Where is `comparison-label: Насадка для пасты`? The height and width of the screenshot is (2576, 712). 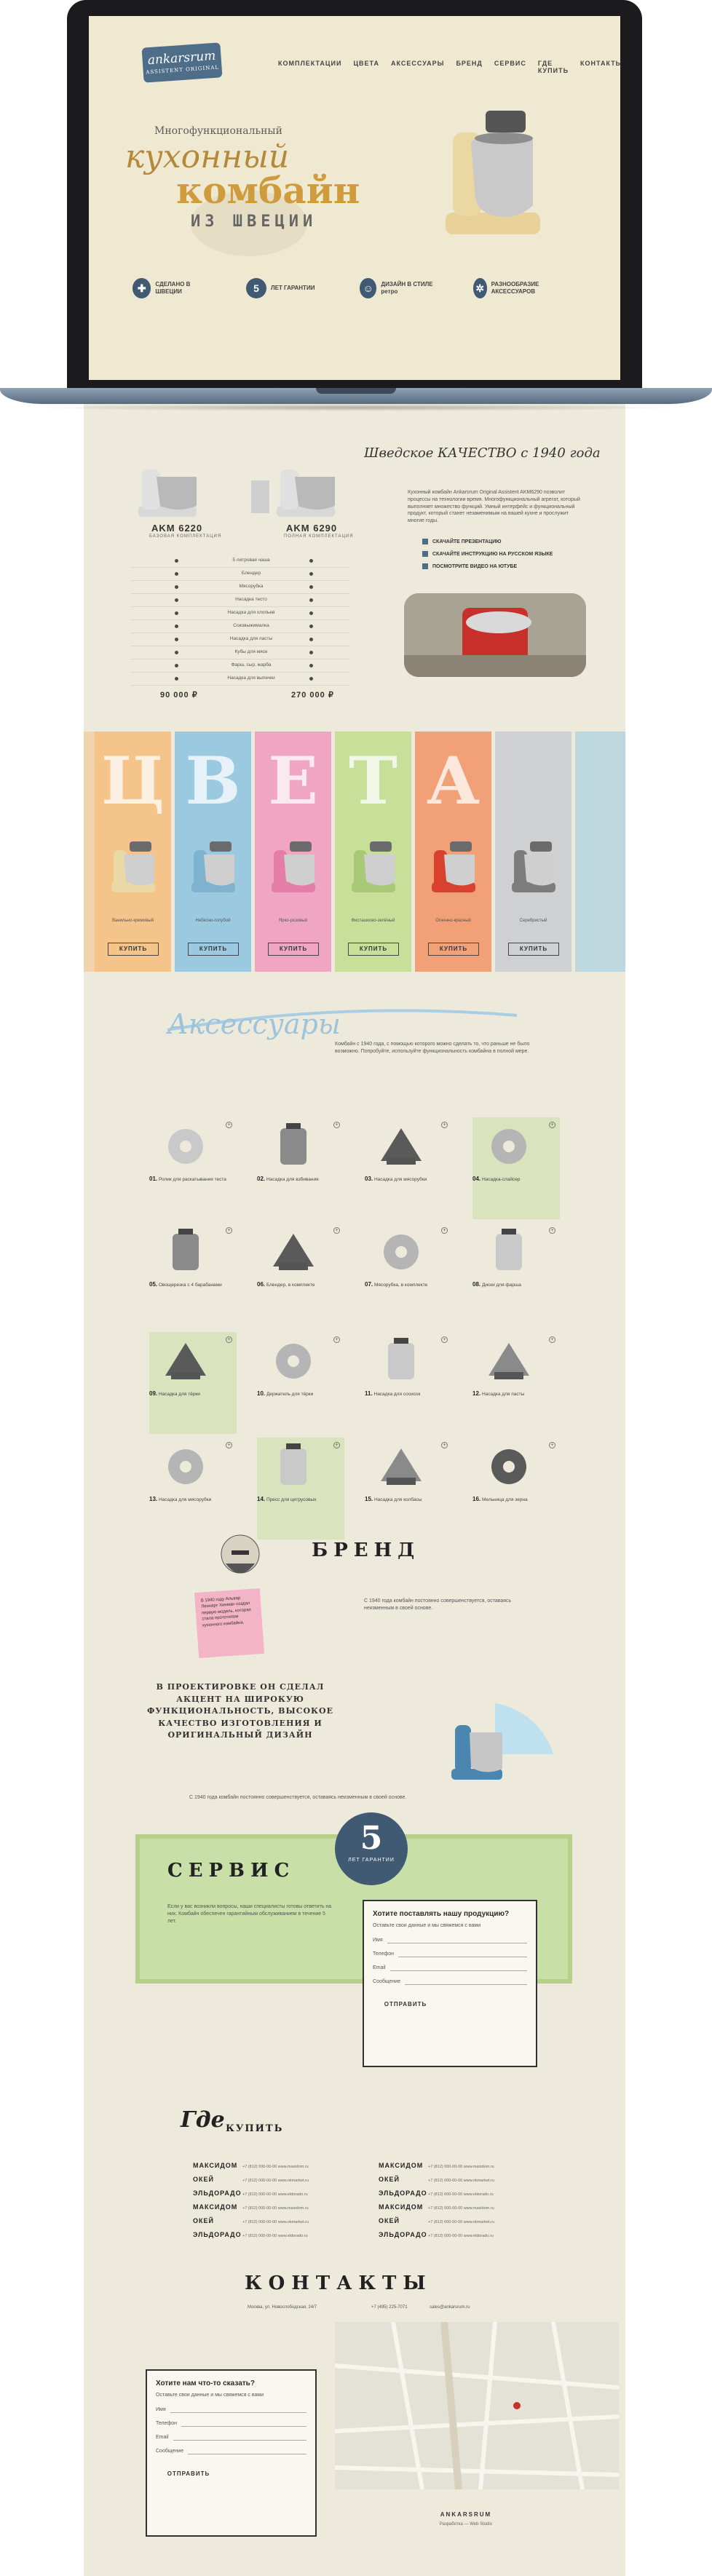 comparison-label: Насадка для пасты is located at coordinates (251, 638).